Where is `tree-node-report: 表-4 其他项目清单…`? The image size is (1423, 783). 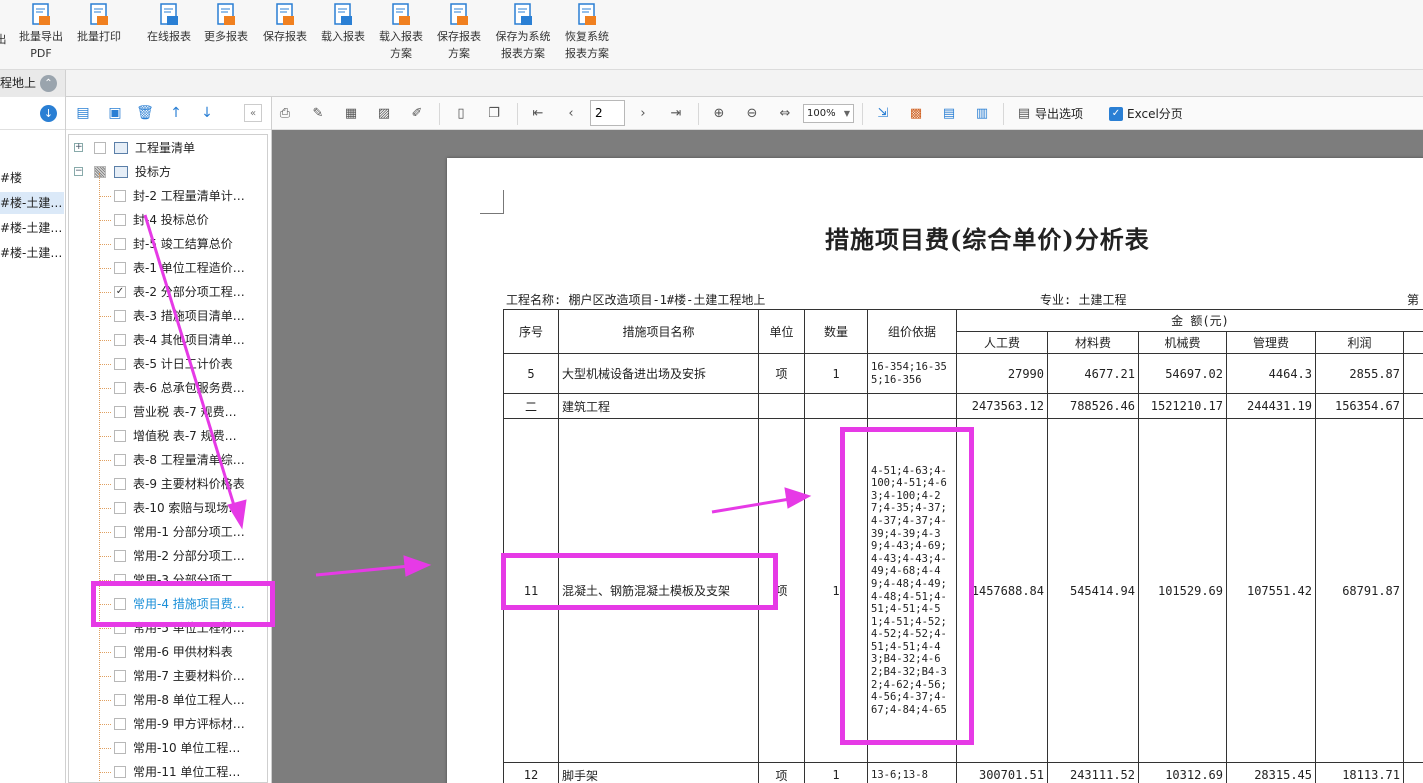 tree-node-report: 表-4 其他项目清单… is located at coordinates (167, 340).